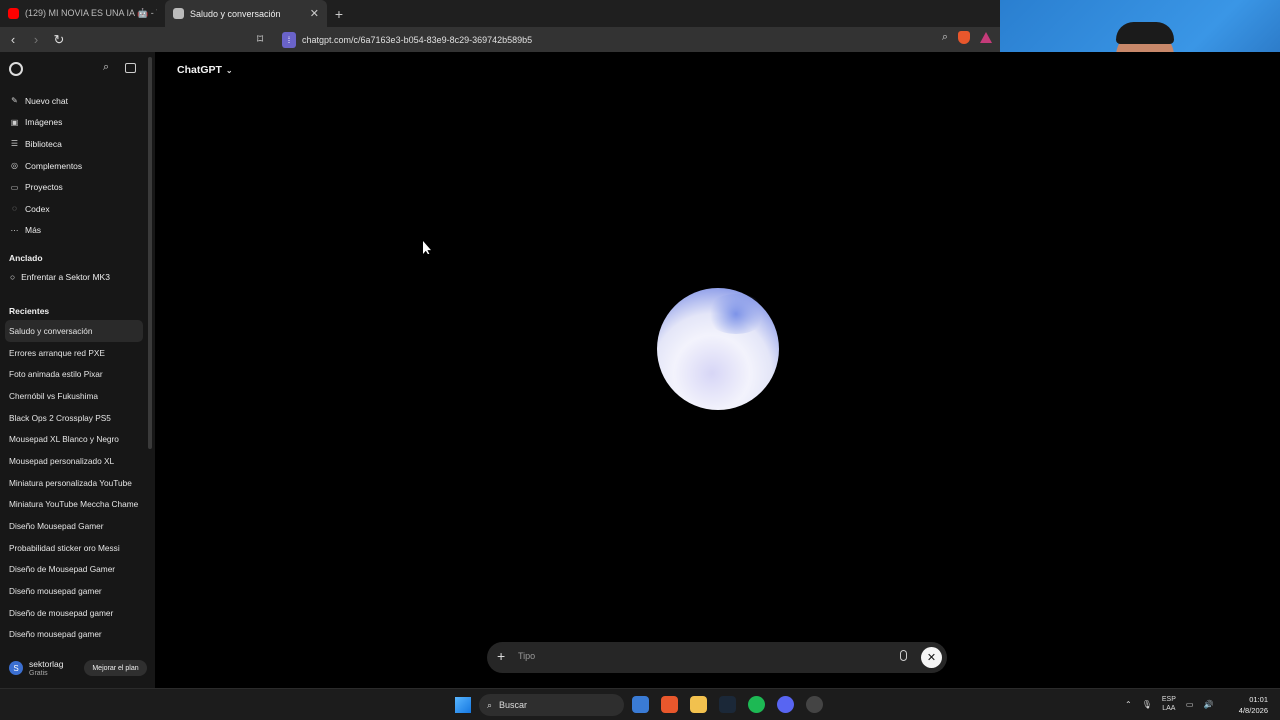 The height and width of the screenshot is (720, 1280). Describe the element at coordinates (74, 461) in the screenshot. I see `chat-item: Mousepad personalizado XL` at that location.